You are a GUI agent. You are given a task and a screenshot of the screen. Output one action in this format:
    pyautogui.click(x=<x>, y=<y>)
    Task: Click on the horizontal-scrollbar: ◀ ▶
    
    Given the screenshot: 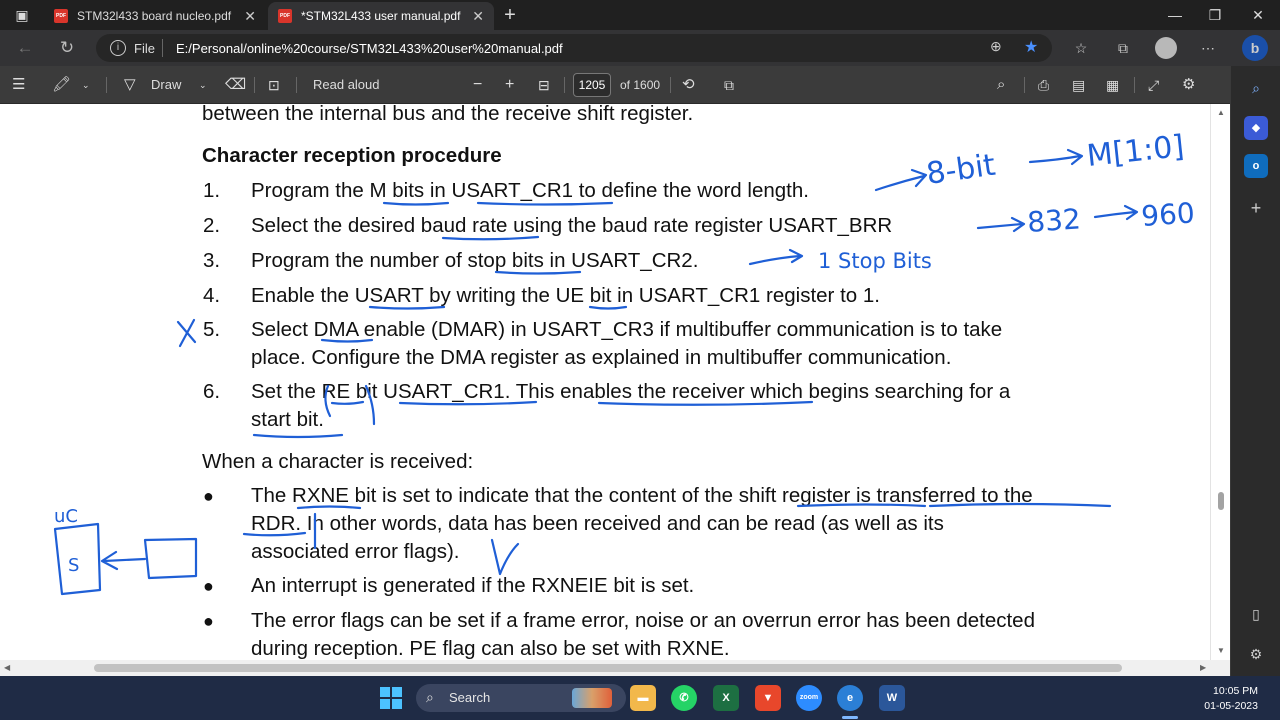 What is the action you would take?
    pyautogui.click(x=615, y=668)
    